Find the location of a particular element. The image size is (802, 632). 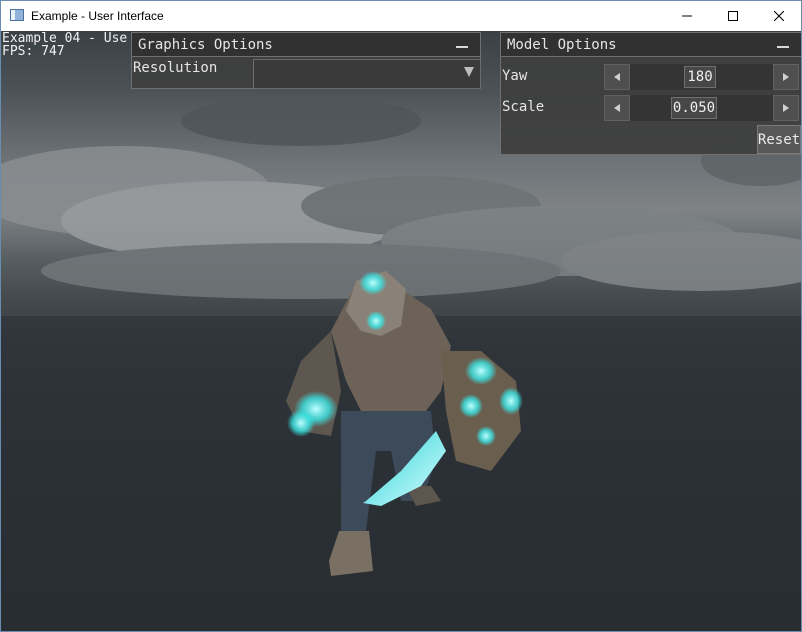

close-button is located at coordinates (779, 16).